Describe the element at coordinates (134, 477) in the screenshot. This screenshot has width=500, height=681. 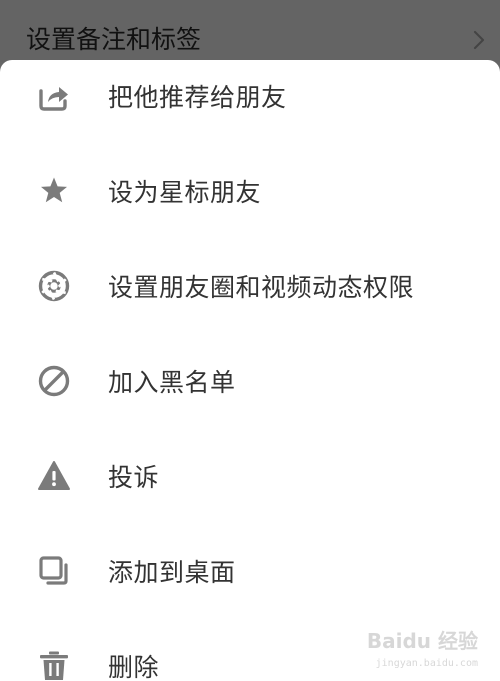
I see `menu-item-label: 投诉` at that location.